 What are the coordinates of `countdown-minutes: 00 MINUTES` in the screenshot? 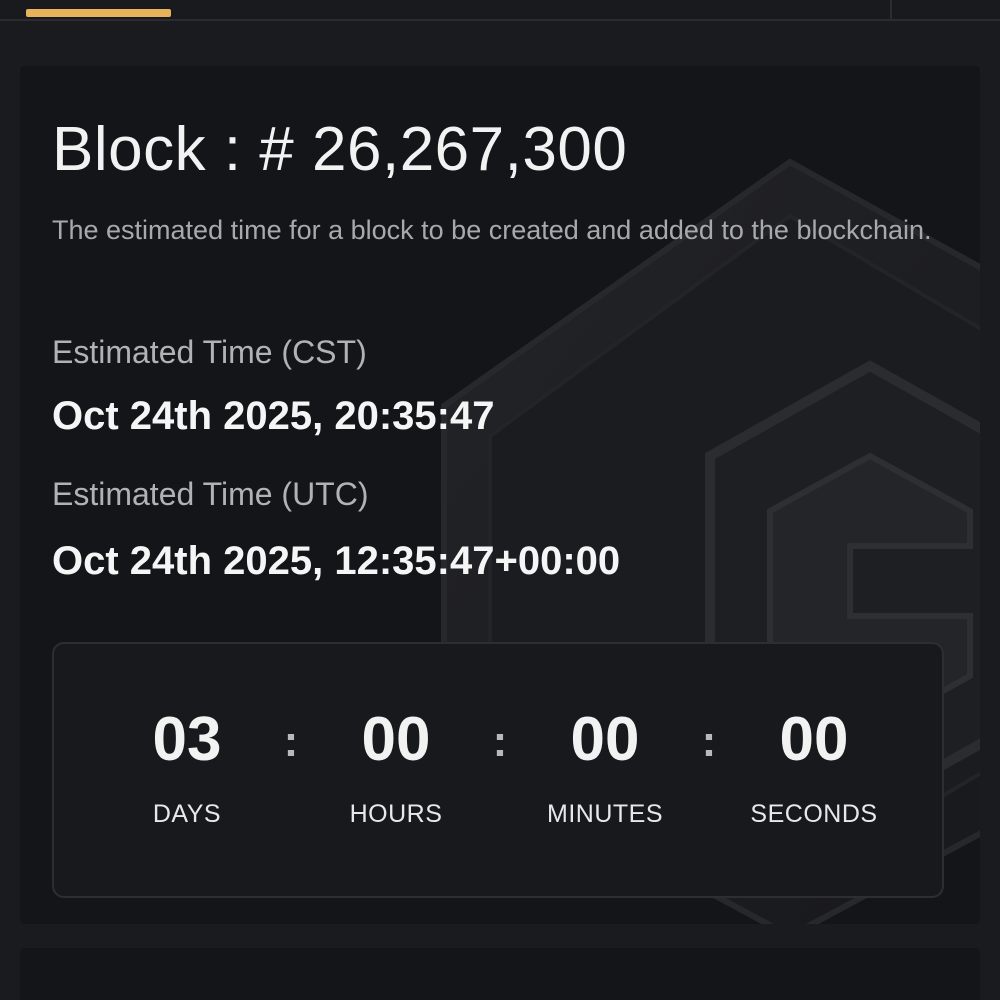 It's located at (605, 766).